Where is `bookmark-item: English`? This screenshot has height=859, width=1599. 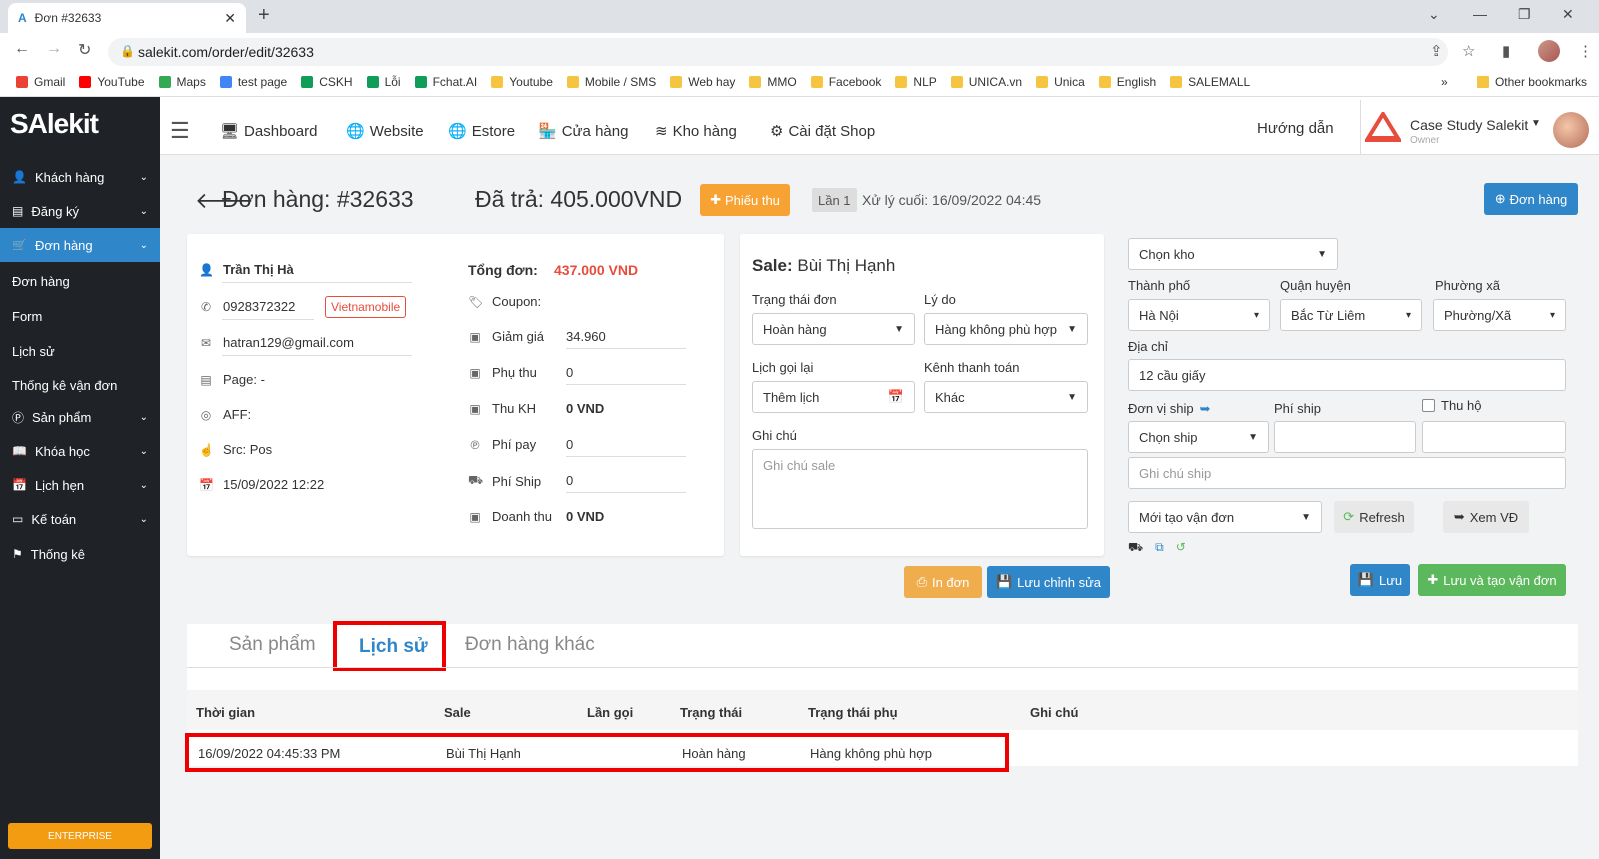 bookmark-item: English is located at coordinates (1127, 82).